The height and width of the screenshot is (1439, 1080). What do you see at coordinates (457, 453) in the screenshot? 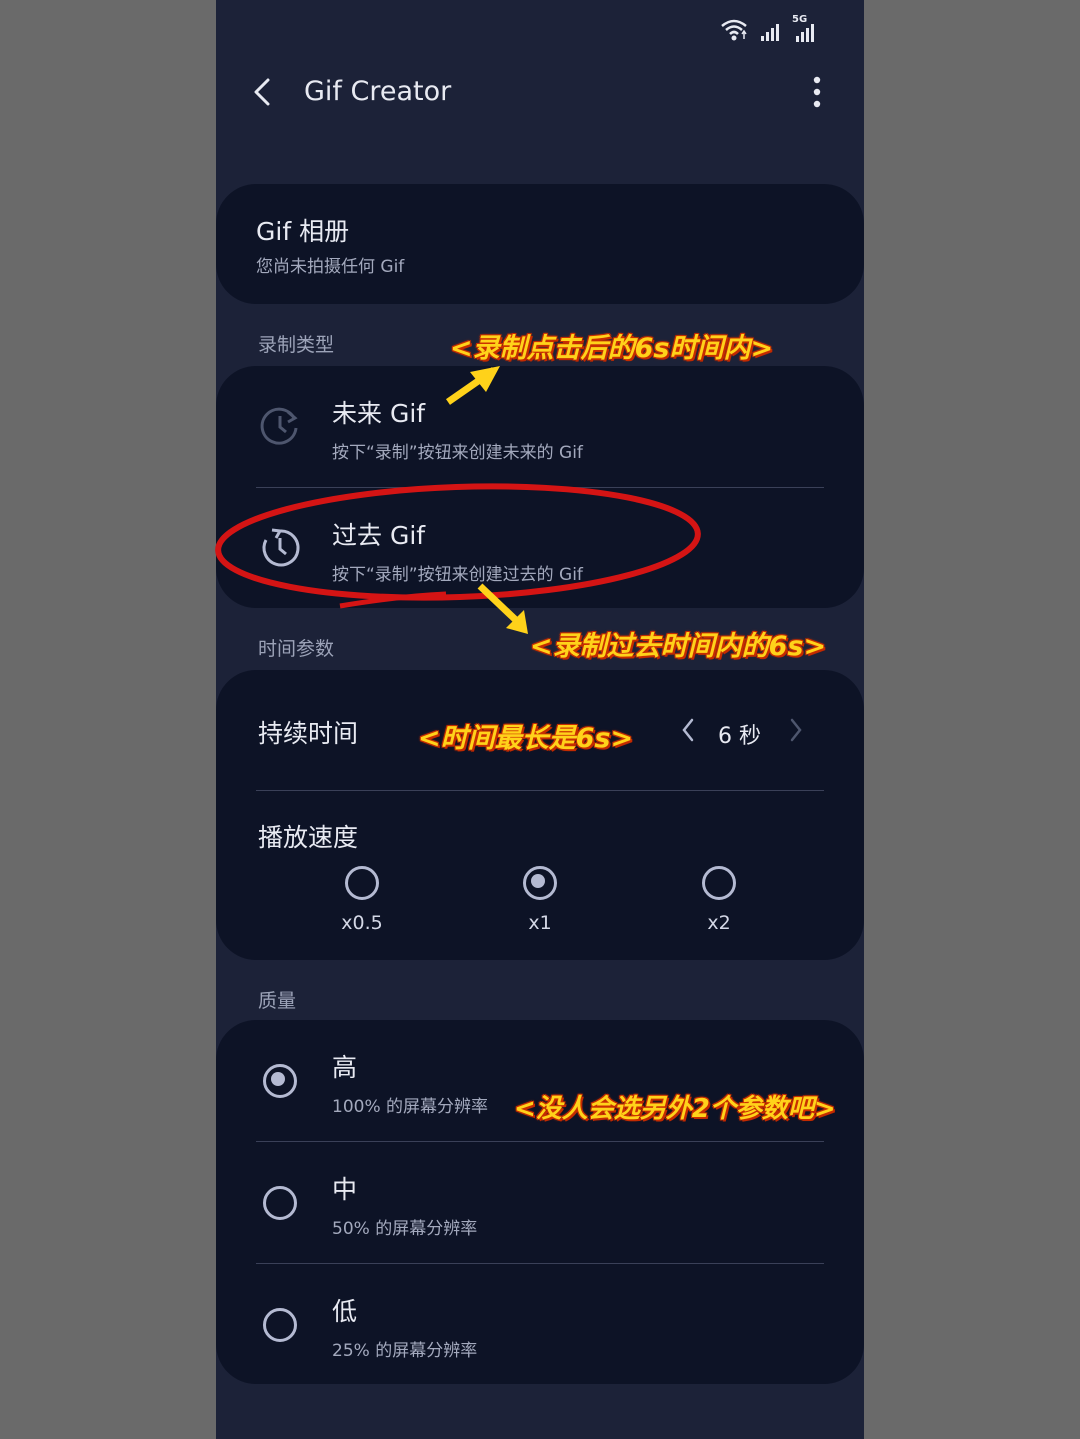
I see `future-gif-subtitle: 按下“录制”按钮来创建未来的 Gif` at bounding box center [457, 453].